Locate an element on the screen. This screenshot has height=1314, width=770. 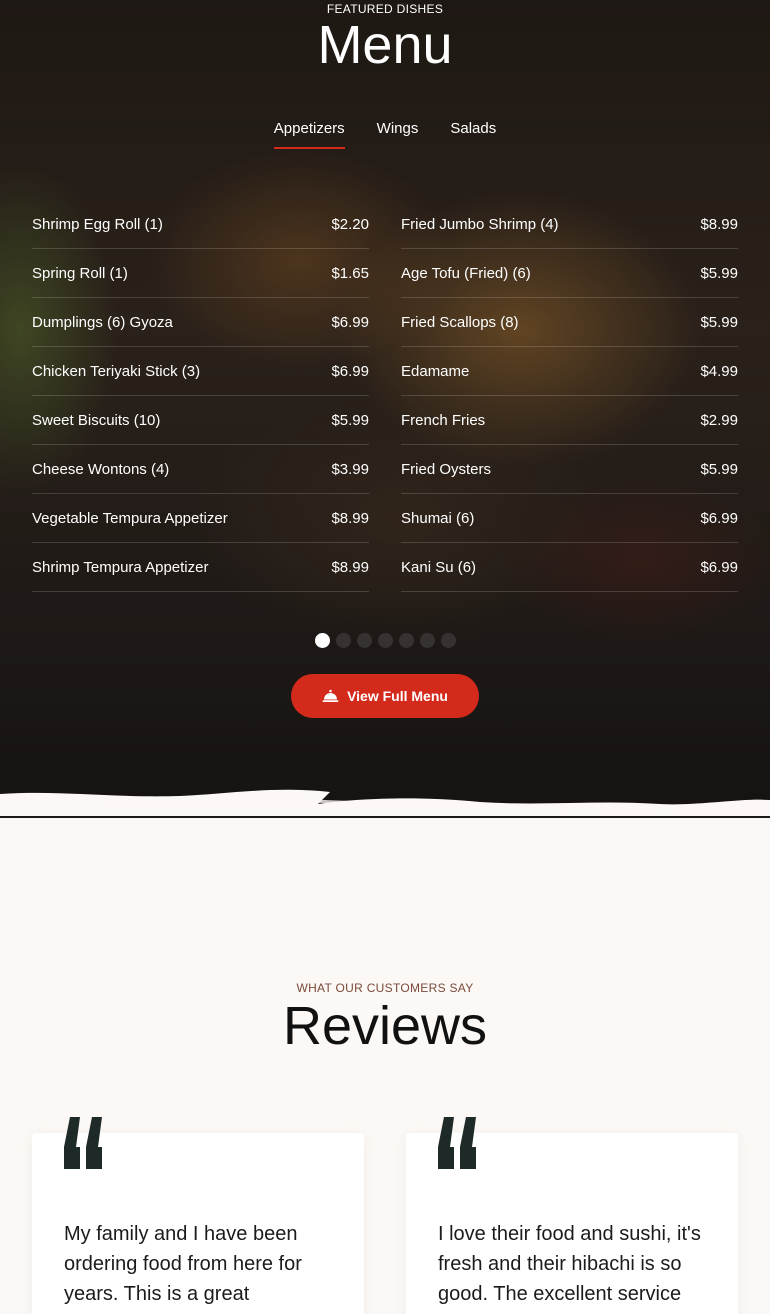
menu-item-price: $4.99 is located at coordinates (719, 371).